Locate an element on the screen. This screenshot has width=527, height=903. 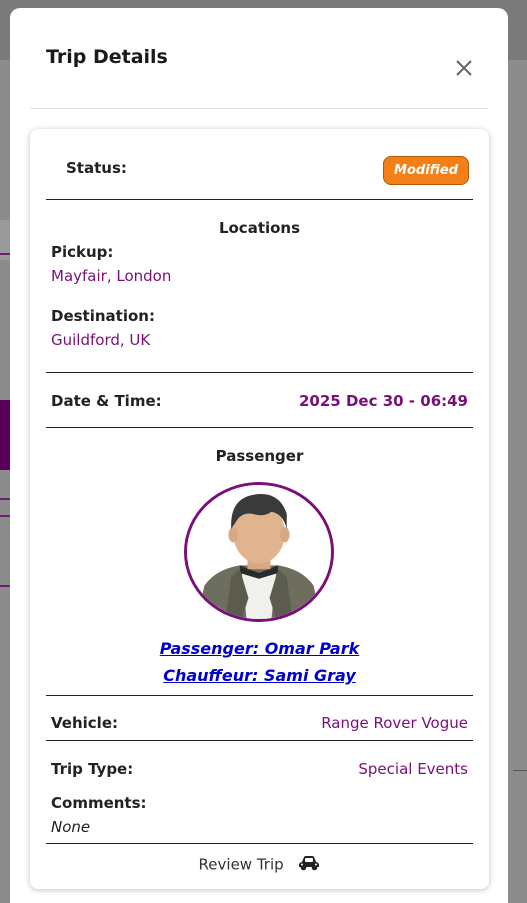
comments-label: Comments: is located at coordinates (99, 803).